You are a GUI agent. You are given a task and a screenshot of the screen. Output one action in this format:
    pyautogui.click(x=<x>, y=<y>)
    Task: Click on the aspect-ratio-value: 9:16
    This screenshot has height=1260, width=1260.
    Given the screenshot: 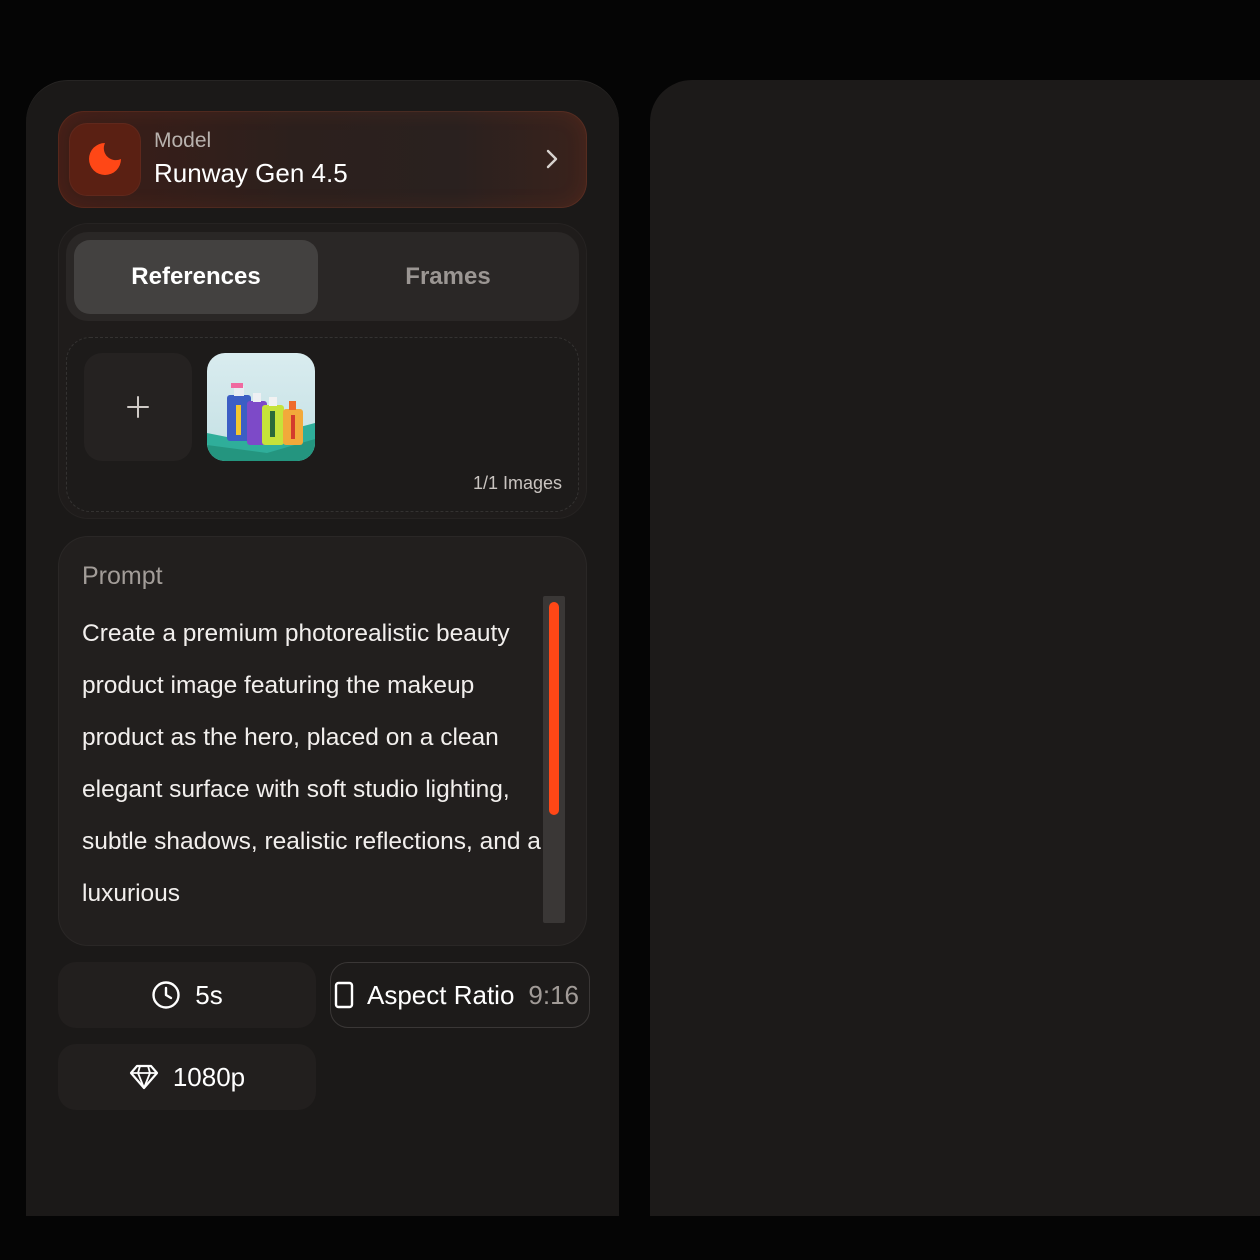 What is the action you would take?
    pyautogui.click(x=554, y=994)
    